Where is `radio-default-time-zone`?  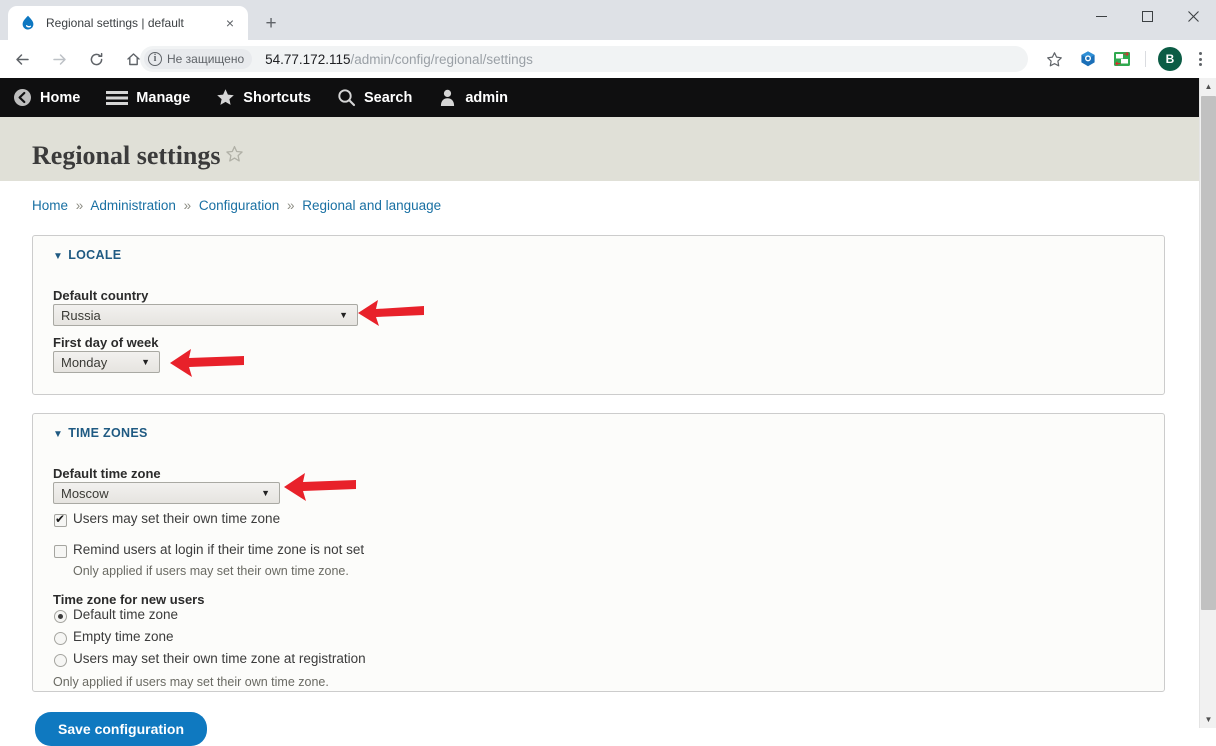 radio-default-time-zone is located at coordinates (60, 616).